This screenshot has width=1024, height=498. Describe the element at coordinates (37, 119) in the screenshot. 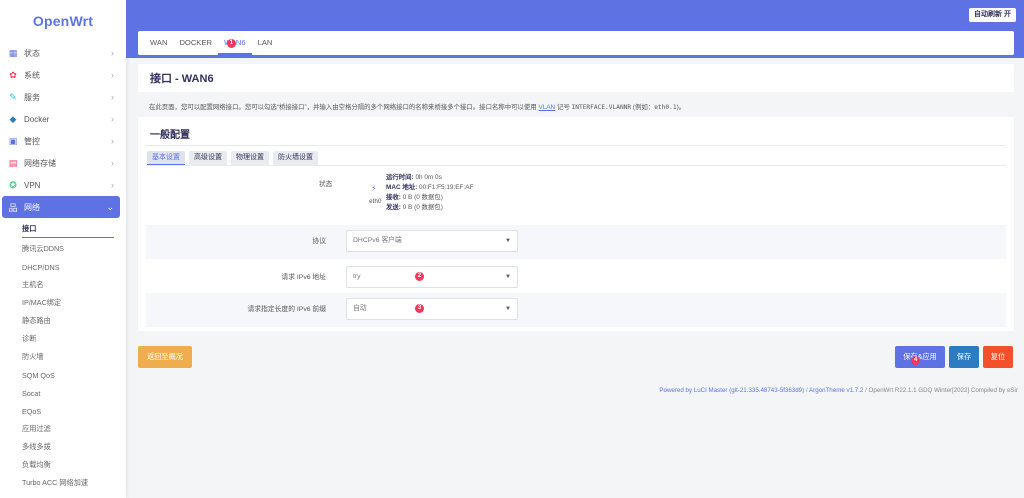

I see `sidebar-item-label: Docker` at that location.